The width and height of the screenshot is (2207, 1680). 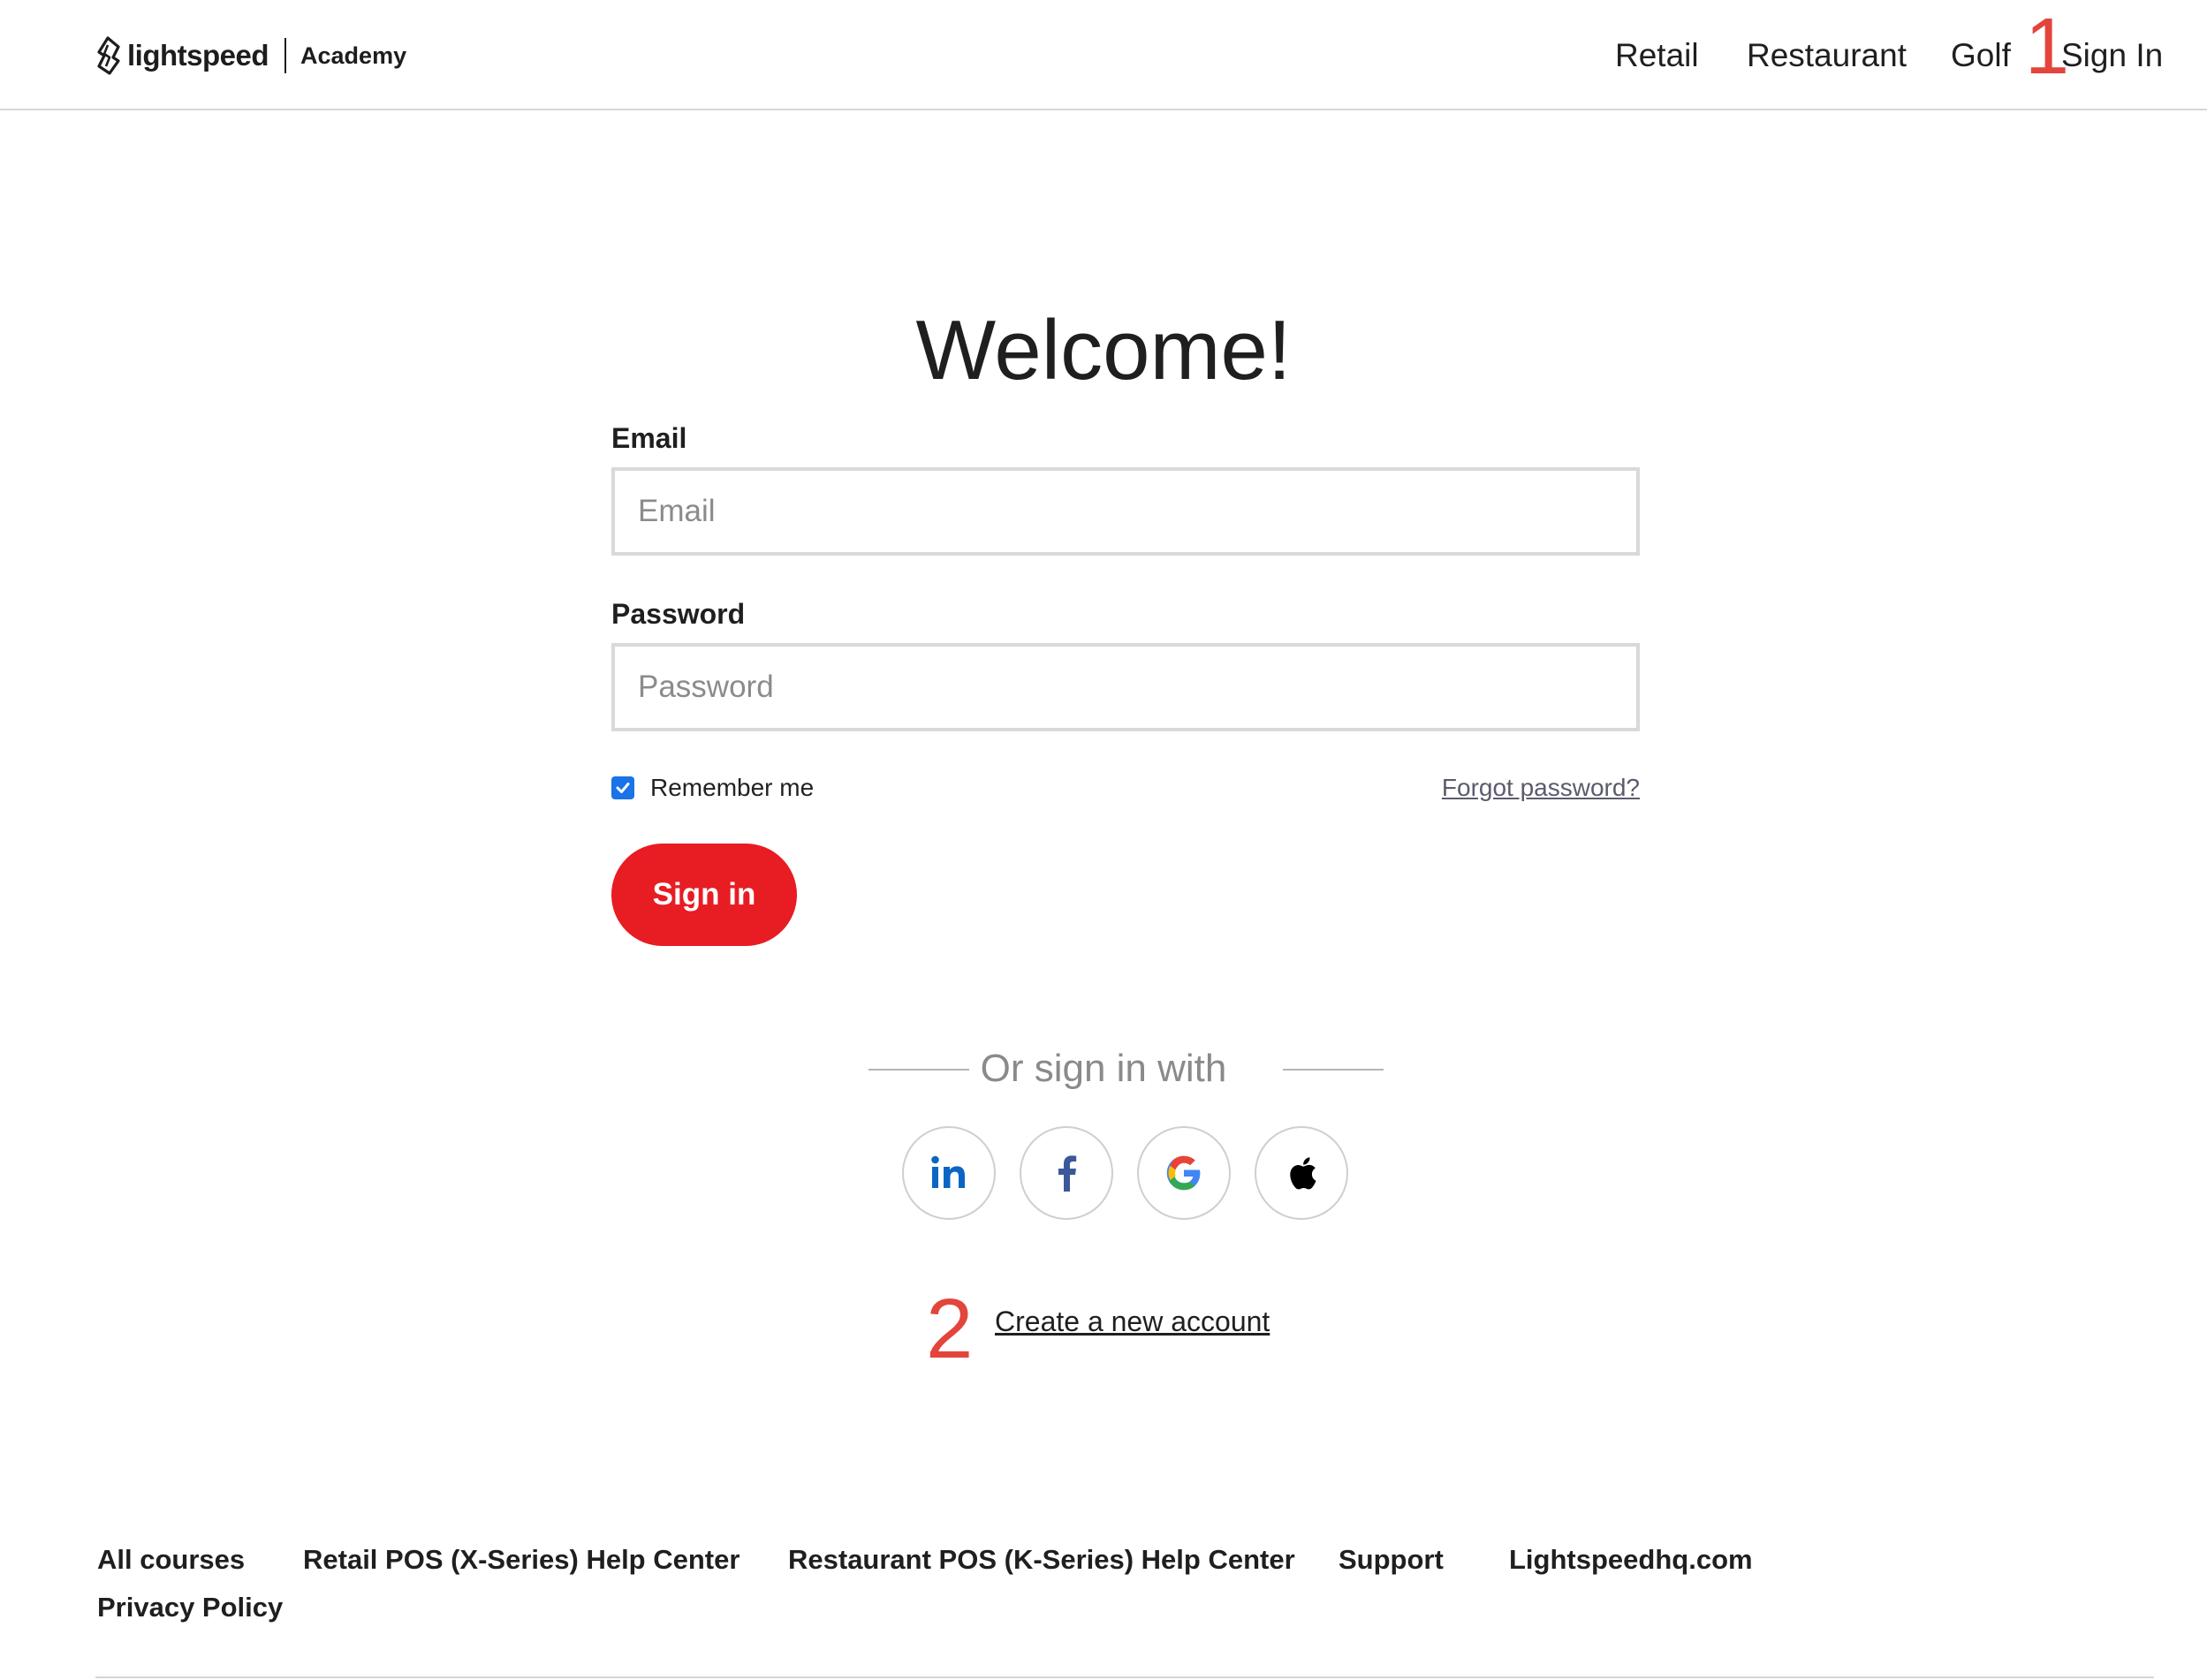 I want to click on facebook-signin-button, so click(x=1066, y=1173).